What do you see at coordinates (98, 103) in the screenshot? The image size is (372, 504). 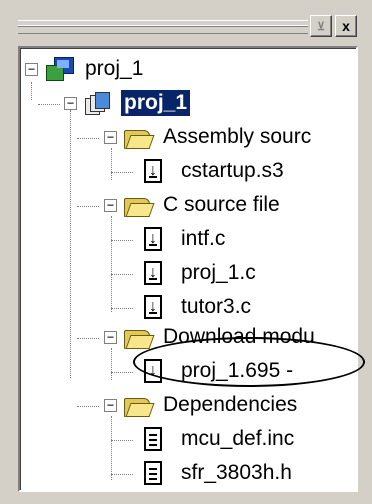 I see `project-icon` at bounding box center [98, 103].